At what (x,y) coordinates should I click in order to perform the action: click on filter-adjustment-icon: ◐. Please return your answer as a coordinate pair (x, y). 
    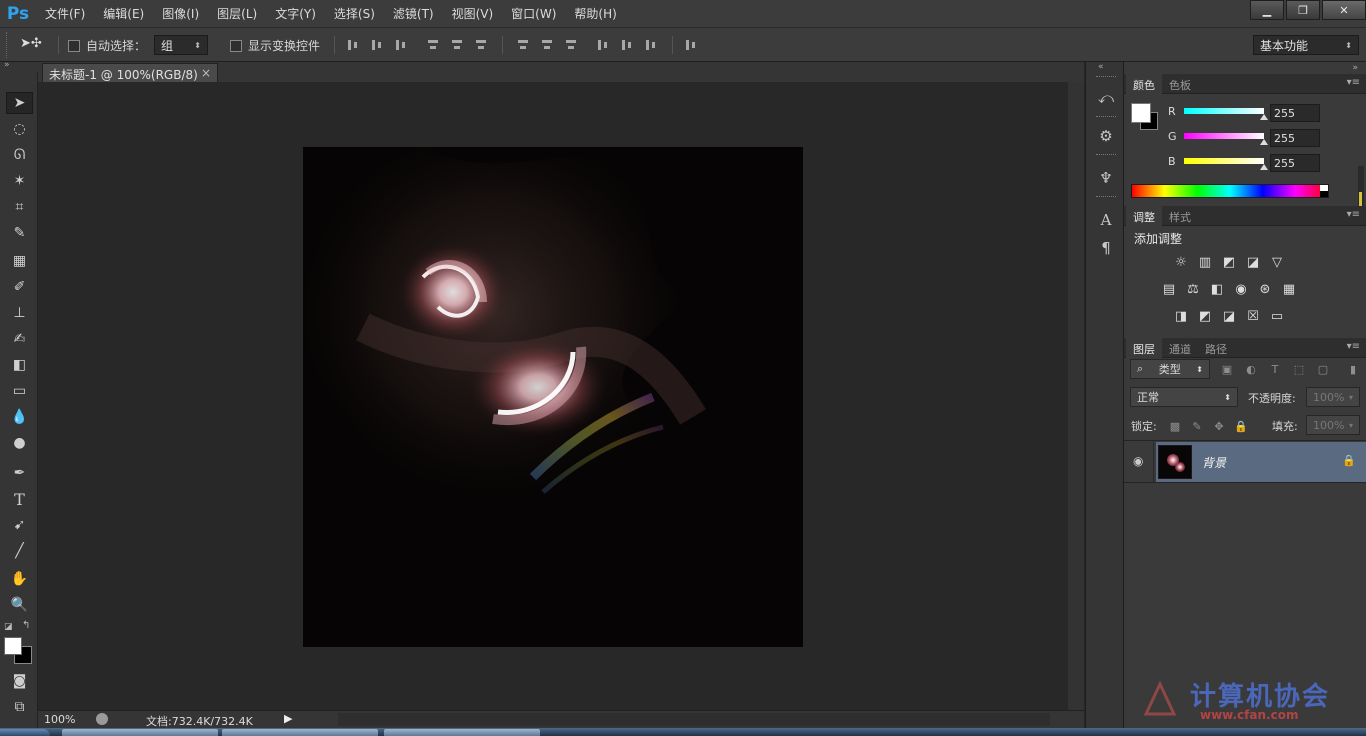
    Looking at the image, I should click on (1251, 369).